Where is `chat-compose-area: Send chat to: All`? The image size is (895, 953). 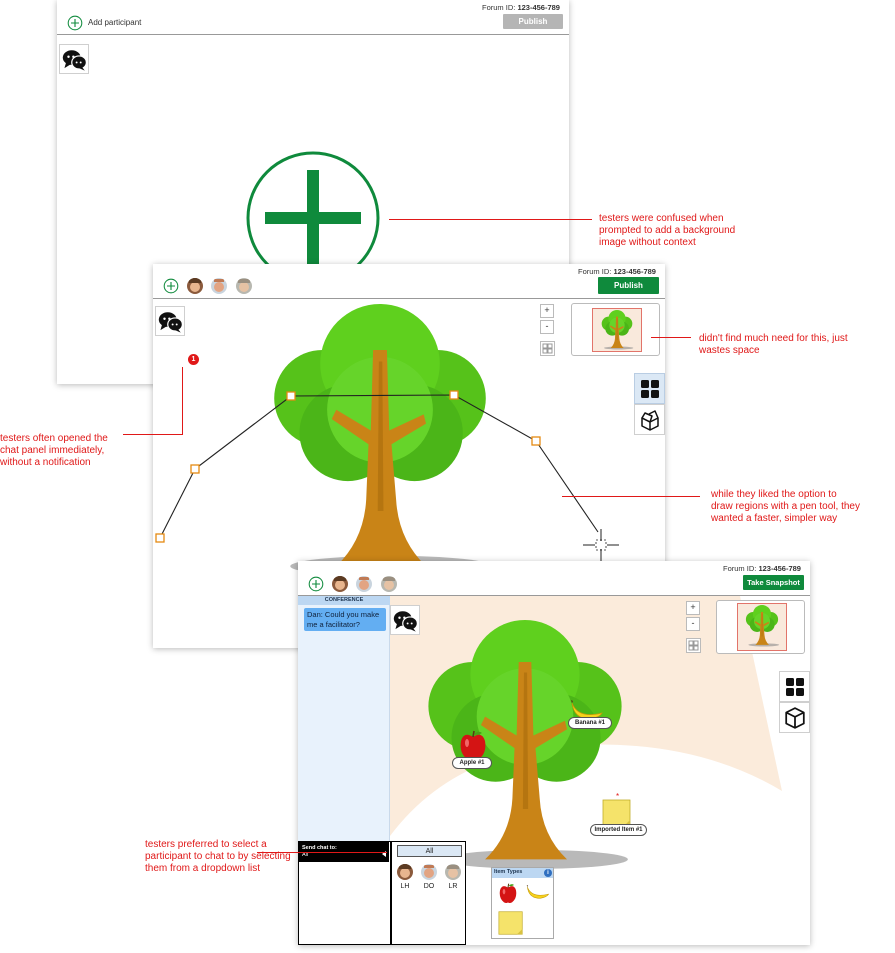 chat-compose-area: Send chat to: All is located at coordinates (344, 893).